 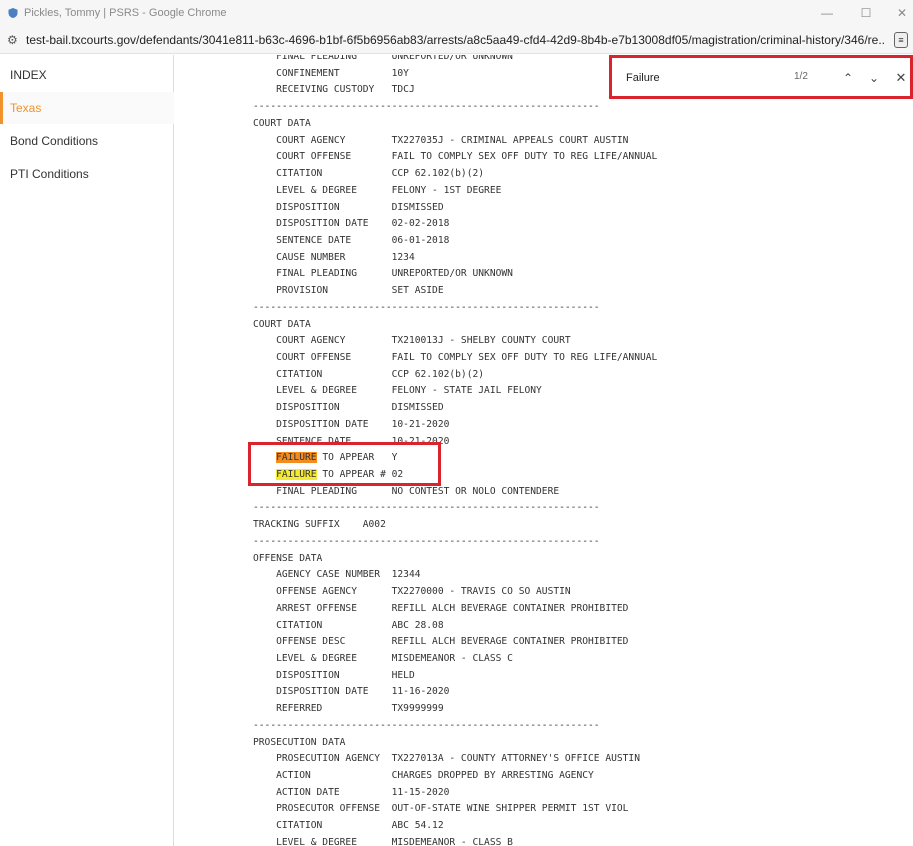 What do you see at coordinates (299, 742) in the screenshot?
I see `report-line: PROSECUTION DATA` at bounding box center [299, 742].